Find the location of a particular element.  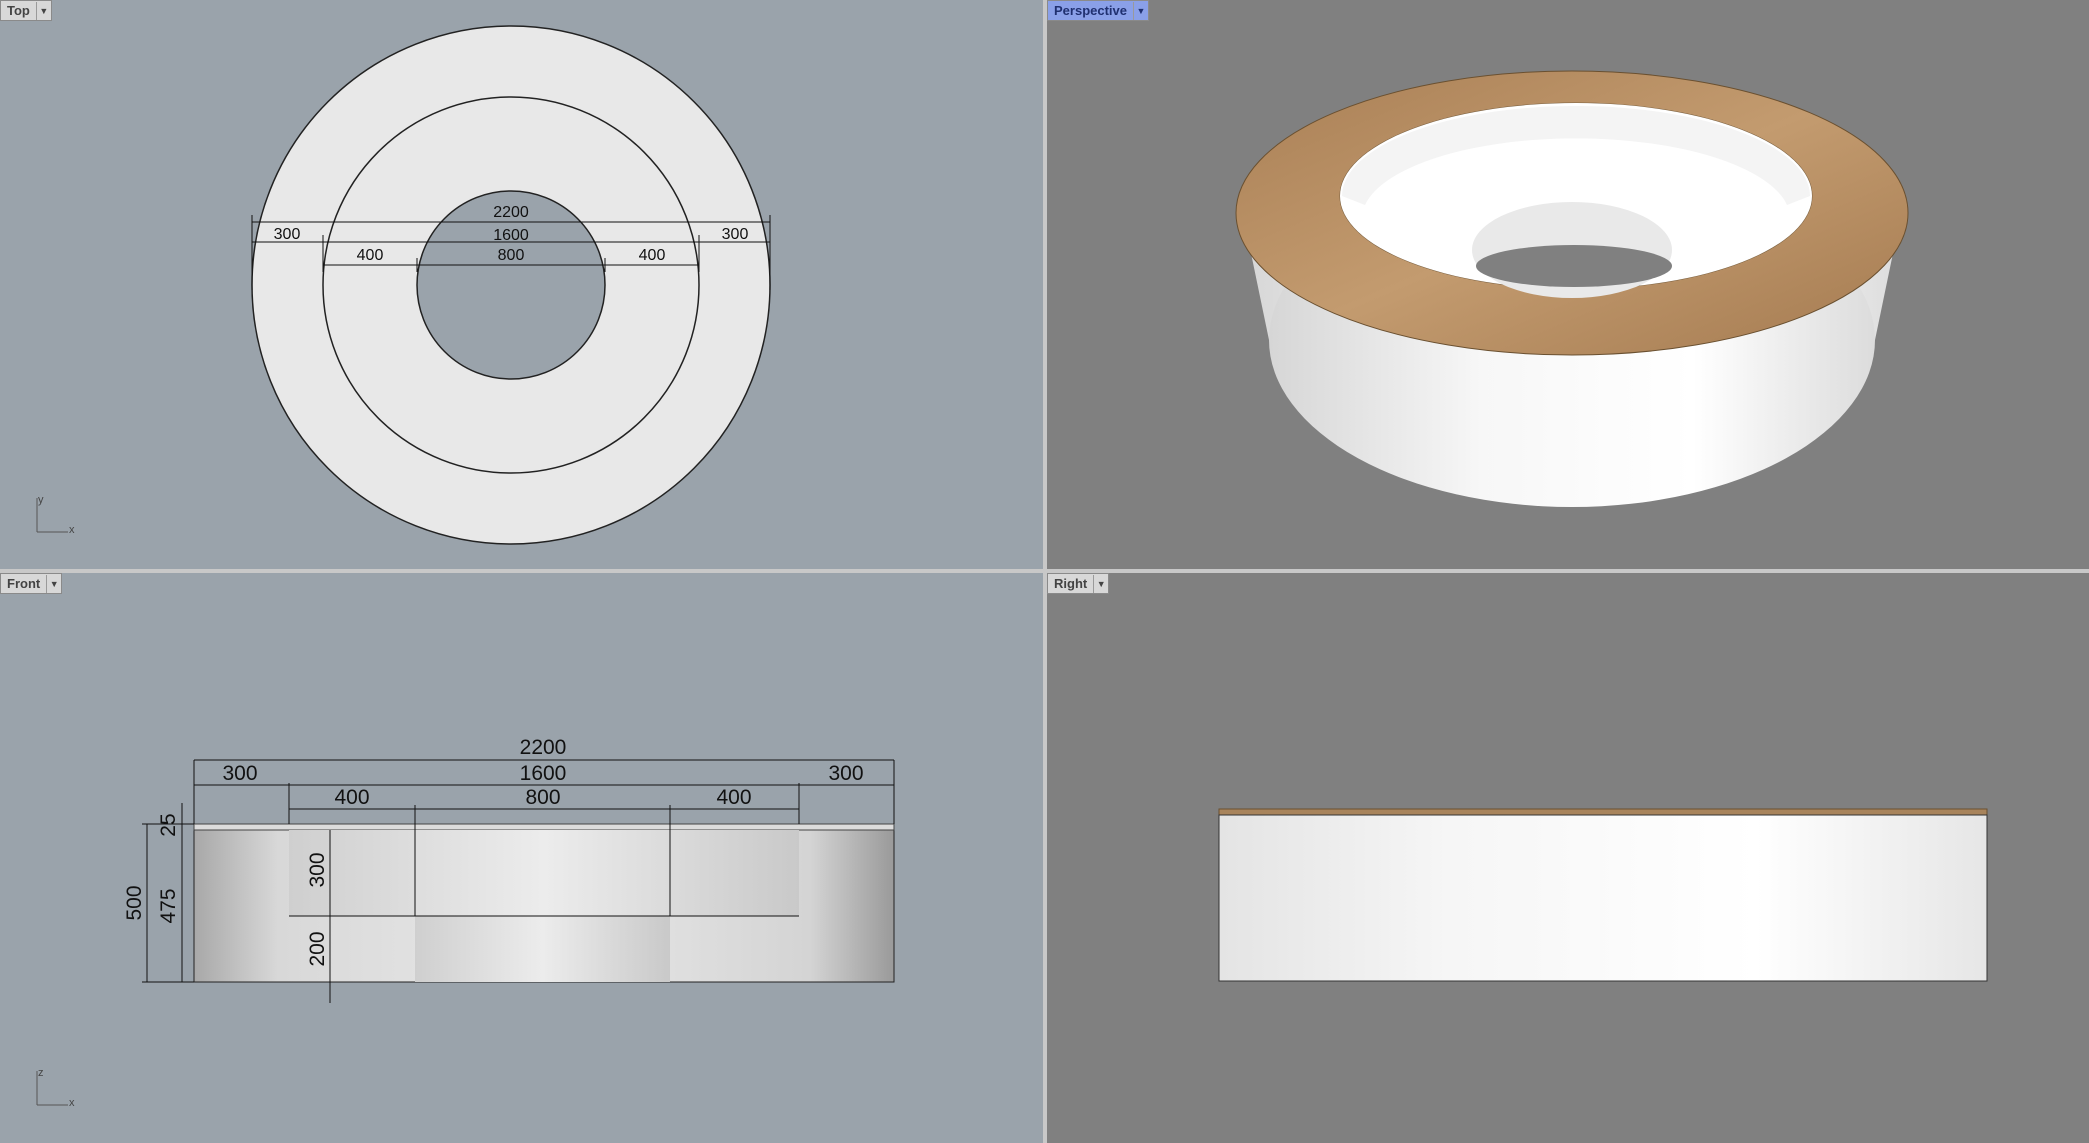

front-lower-cavity is located at coordinates (542, 949).